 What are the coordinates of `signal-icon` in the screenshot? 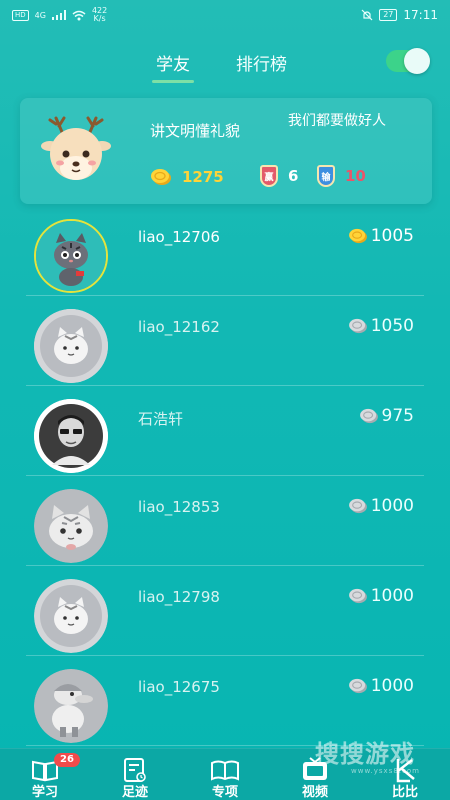 It's located at (58, 15).